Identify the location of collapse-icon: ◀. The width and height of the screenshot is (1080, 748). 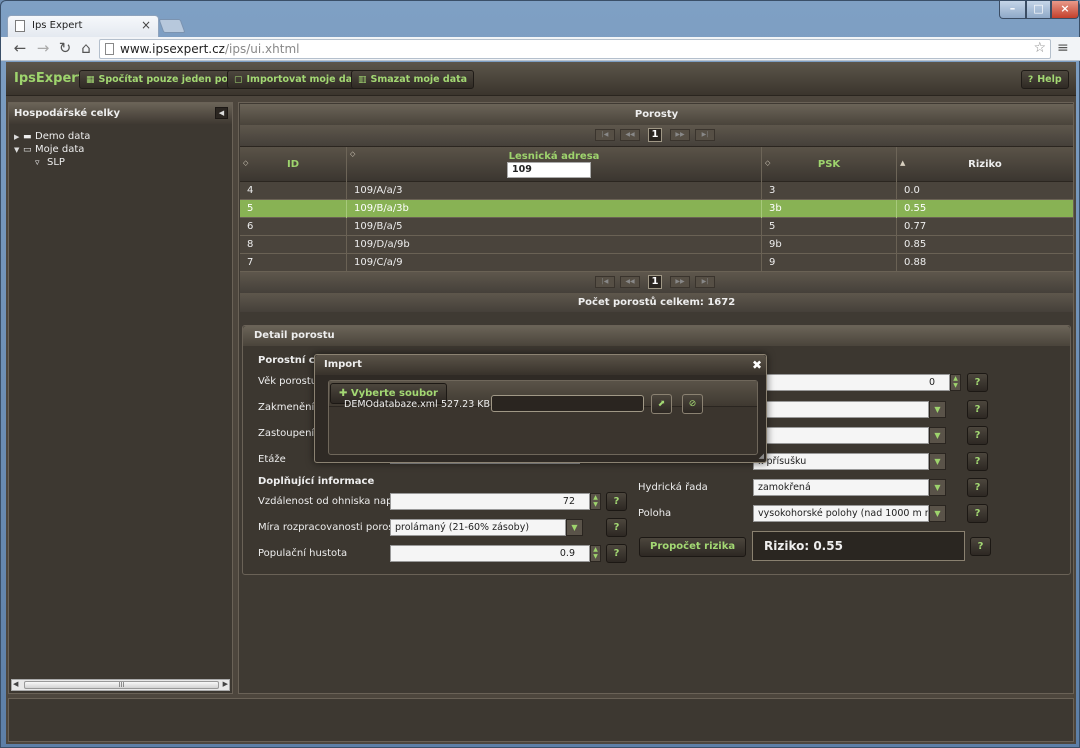
(221, 113).